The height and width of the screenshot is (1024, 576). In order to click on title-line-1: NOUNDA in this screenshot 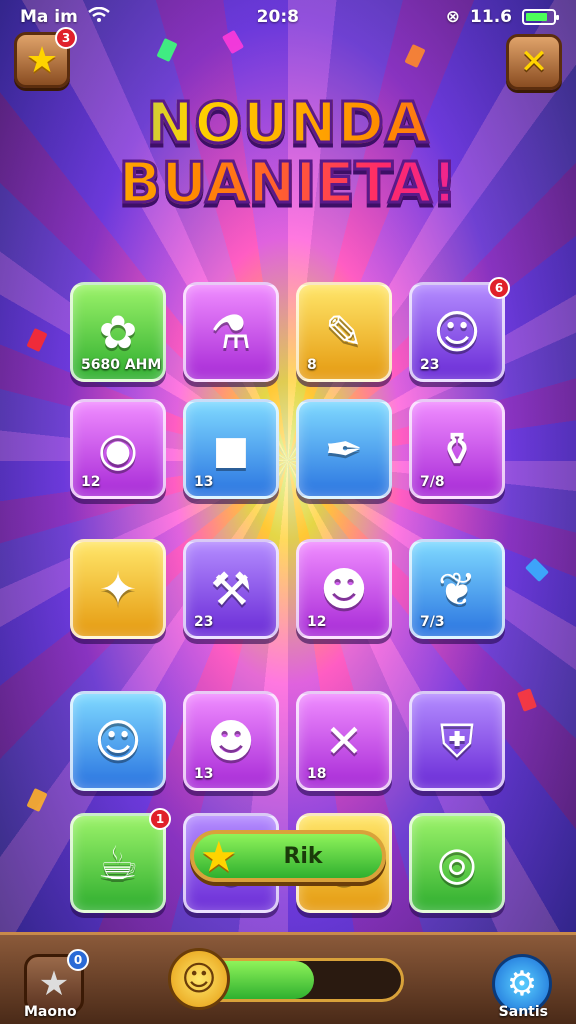, I will do `click(288, 123)`.